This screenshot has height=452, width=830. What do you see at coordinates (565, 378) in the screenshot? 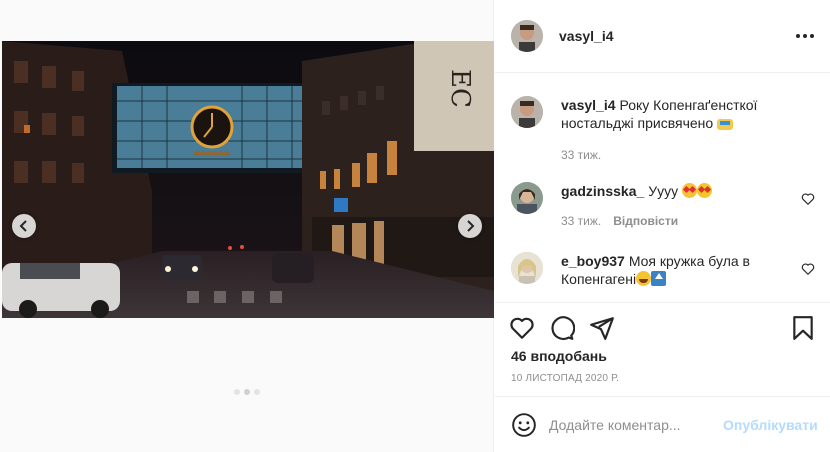
I see `post-date: 10 ЛИСТОПАД 2020 Р.` at bounding box center [565, 378].